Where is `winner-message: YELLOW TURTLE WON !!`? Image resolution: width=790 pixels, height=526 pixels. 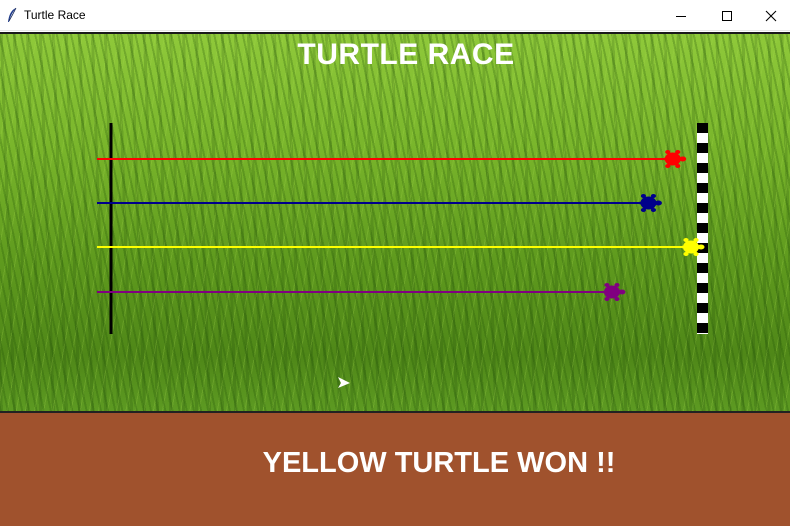
winner-message: YELLOW TURTLE WON !! is located at coordinates (439, 463).